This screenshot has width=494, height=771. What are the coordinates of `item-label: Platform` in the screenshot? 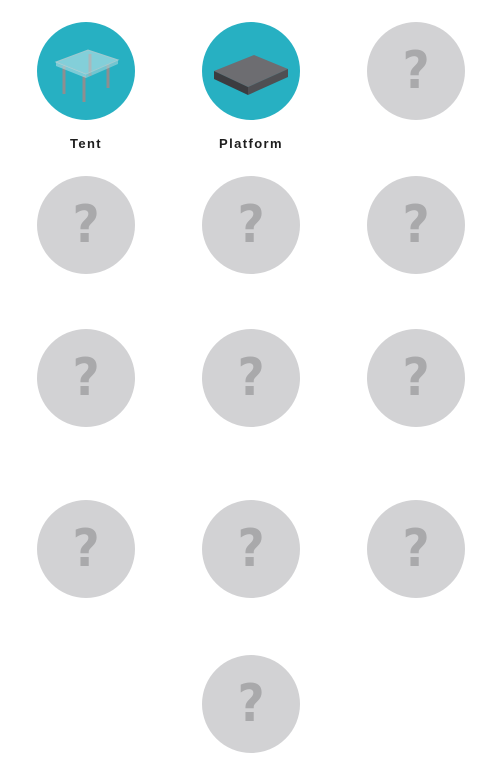 It's located at (251, 143).